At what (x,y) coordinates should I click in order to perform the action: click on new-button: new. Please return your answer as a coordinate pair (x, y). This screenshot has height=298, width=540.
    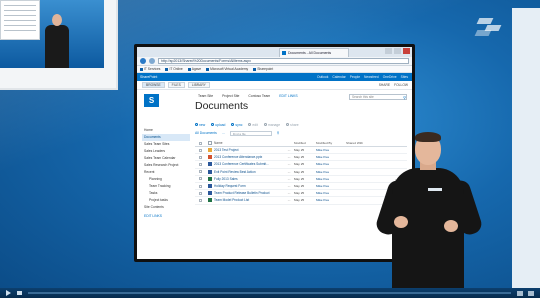
    Looking at the image, I should click on (200, 125).